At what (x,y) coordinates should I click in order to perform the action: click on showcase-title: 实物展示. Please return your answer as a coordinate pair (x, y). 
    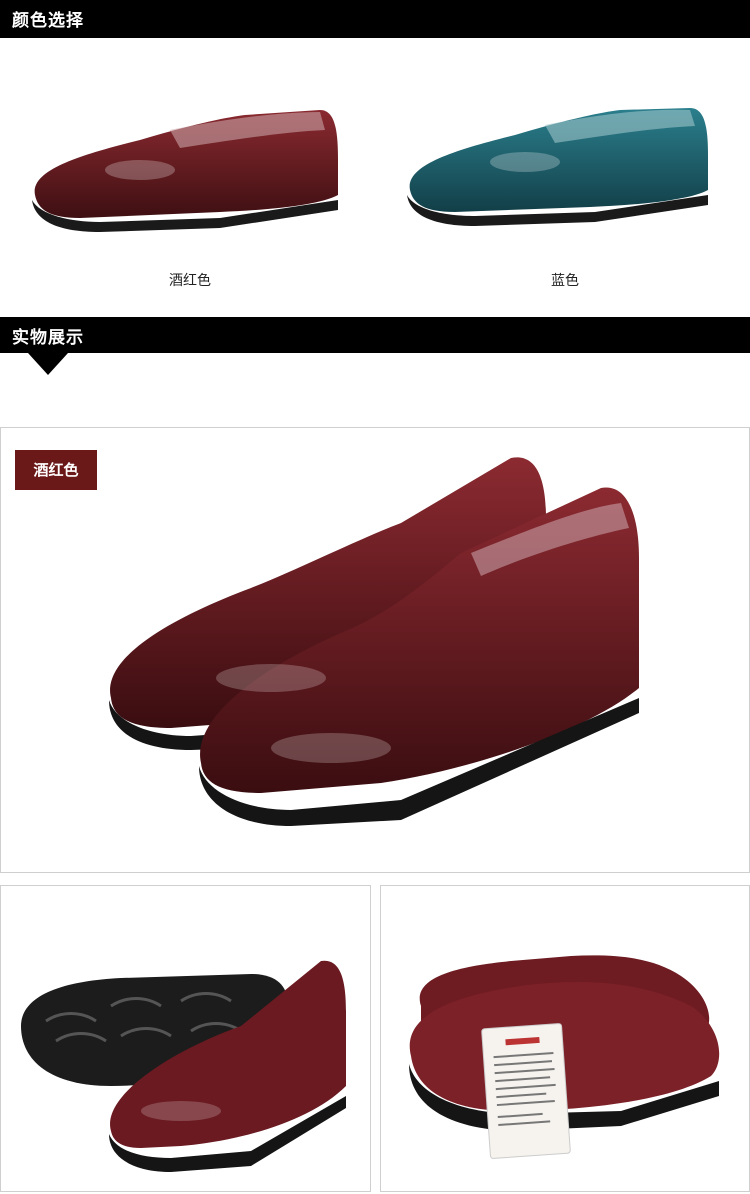
    Looking at the image, I should click on (48, 338).